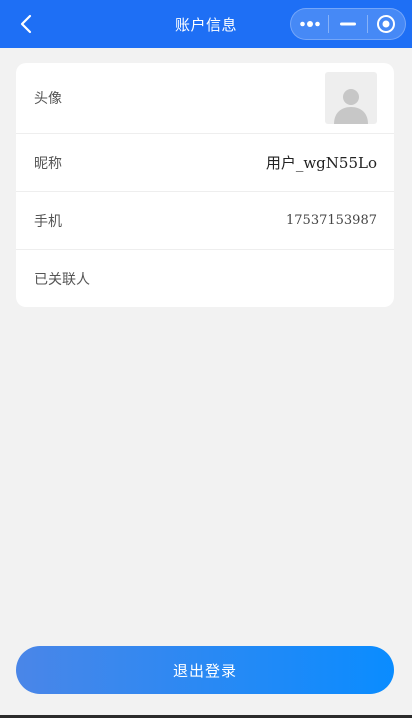 The width and height of the screenshot is (412, 718). What do you see at coordinates (205, 163) in the screenshot?
I see `nickname-row: 昵称 用户_wgN55Lo` at bounding box center [205, 163].